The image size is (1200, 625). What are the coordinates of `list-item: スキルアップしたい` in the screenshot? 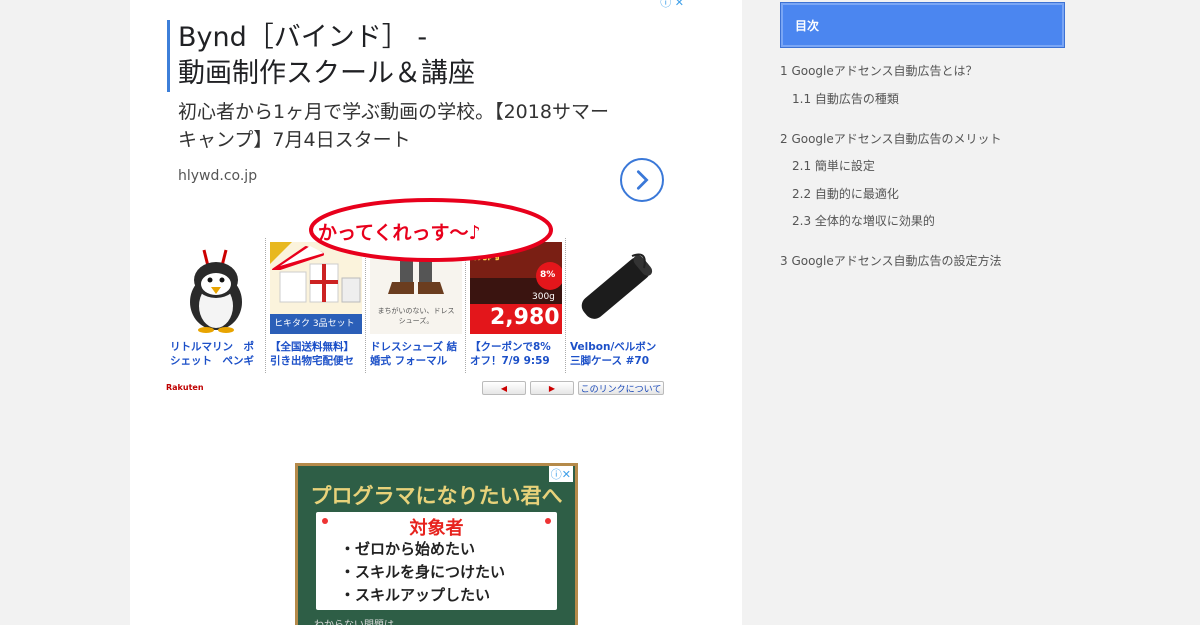 It's located at (422, 595).